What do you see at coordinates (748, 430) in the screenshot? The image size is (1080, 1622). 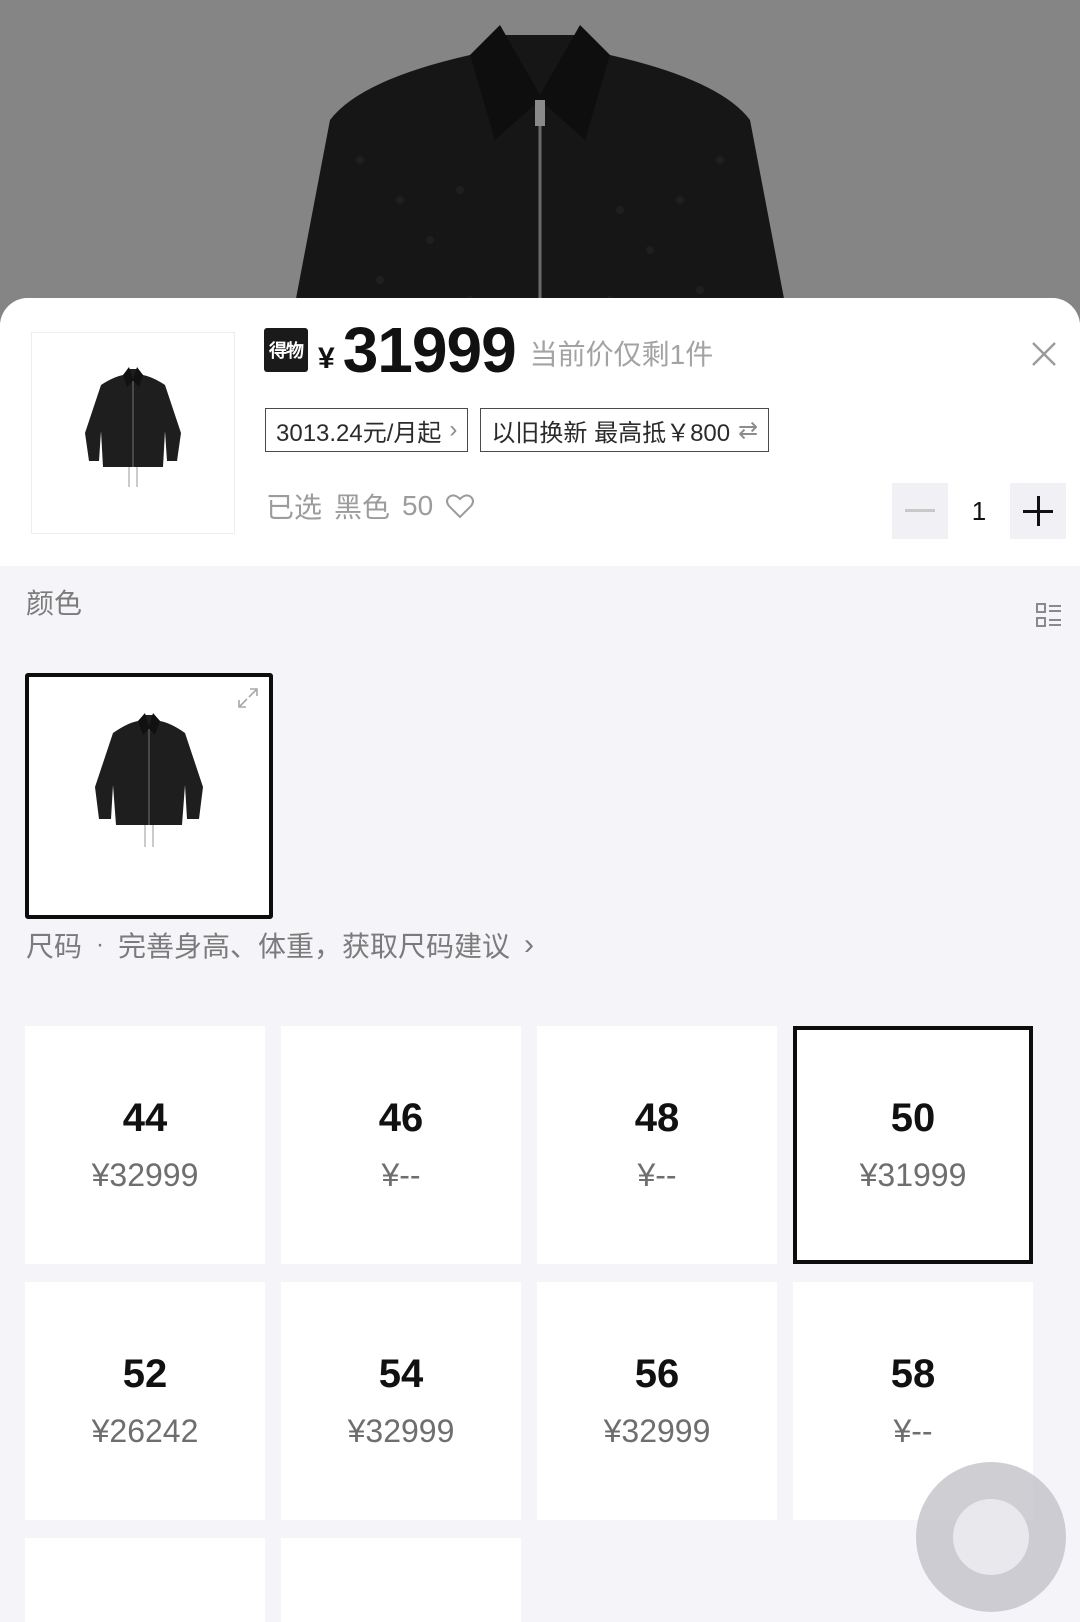 I see `swap-icon: ⇄` at bounding box center [748, 430].